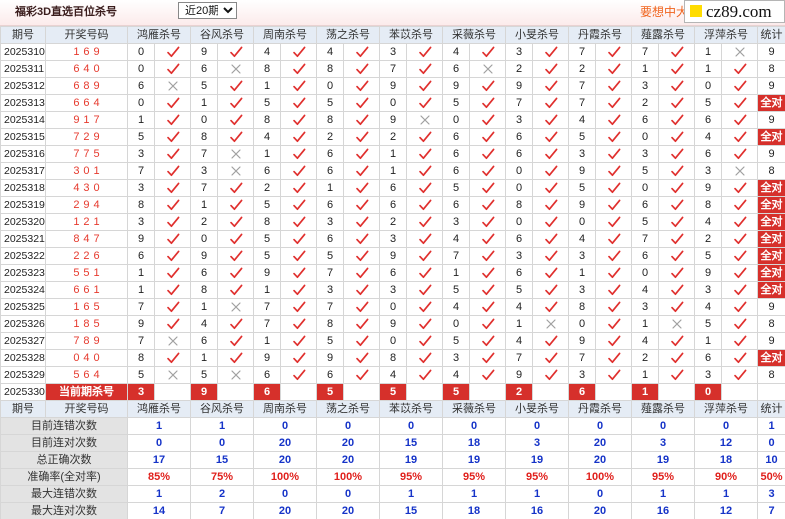  What do you see at coordinates (456, 86) in the screenshot?
I see `kill-number-cell: 9` at bounding box center [456, 86].